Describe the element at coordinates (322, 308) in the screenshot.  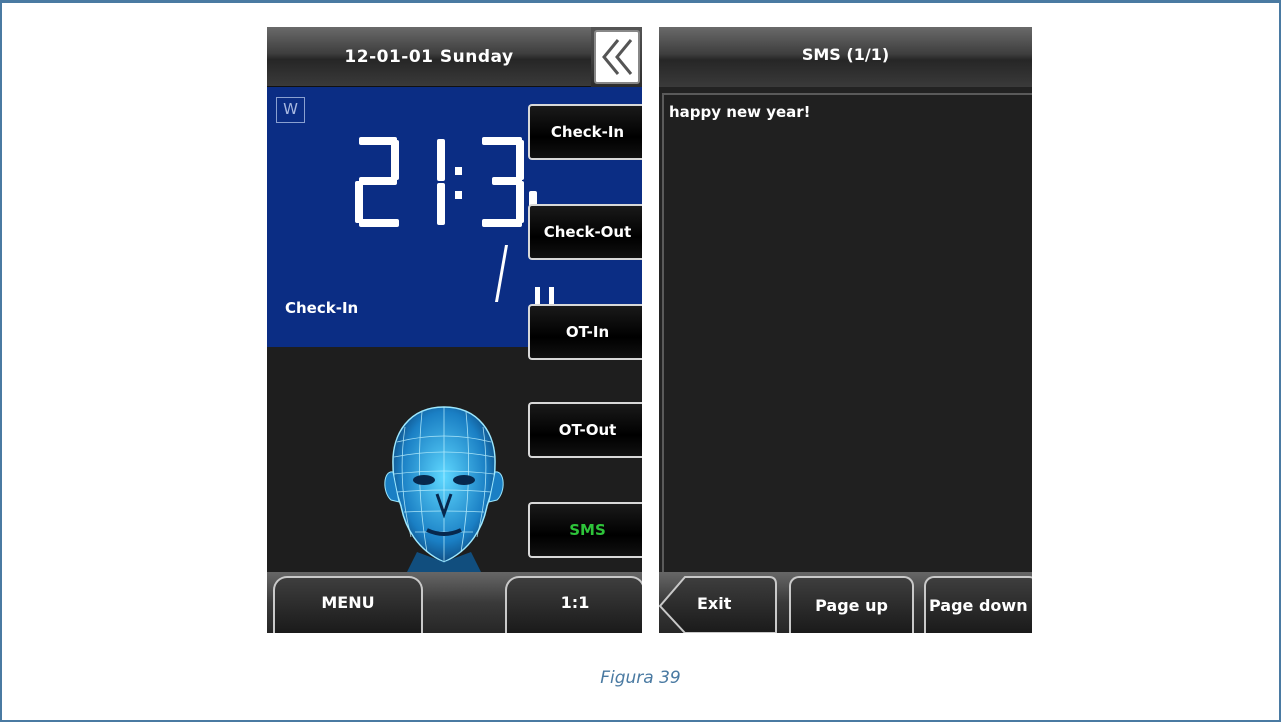
I see `attendance-status: Check-In` at that location.